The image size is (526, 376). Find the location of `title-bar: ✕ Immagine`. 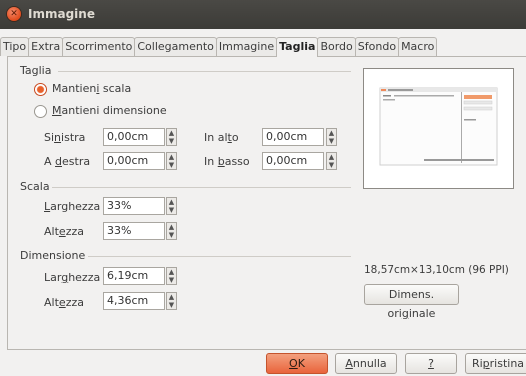

title-bar: ✕ Immagine is located at coordinates (263, 14).